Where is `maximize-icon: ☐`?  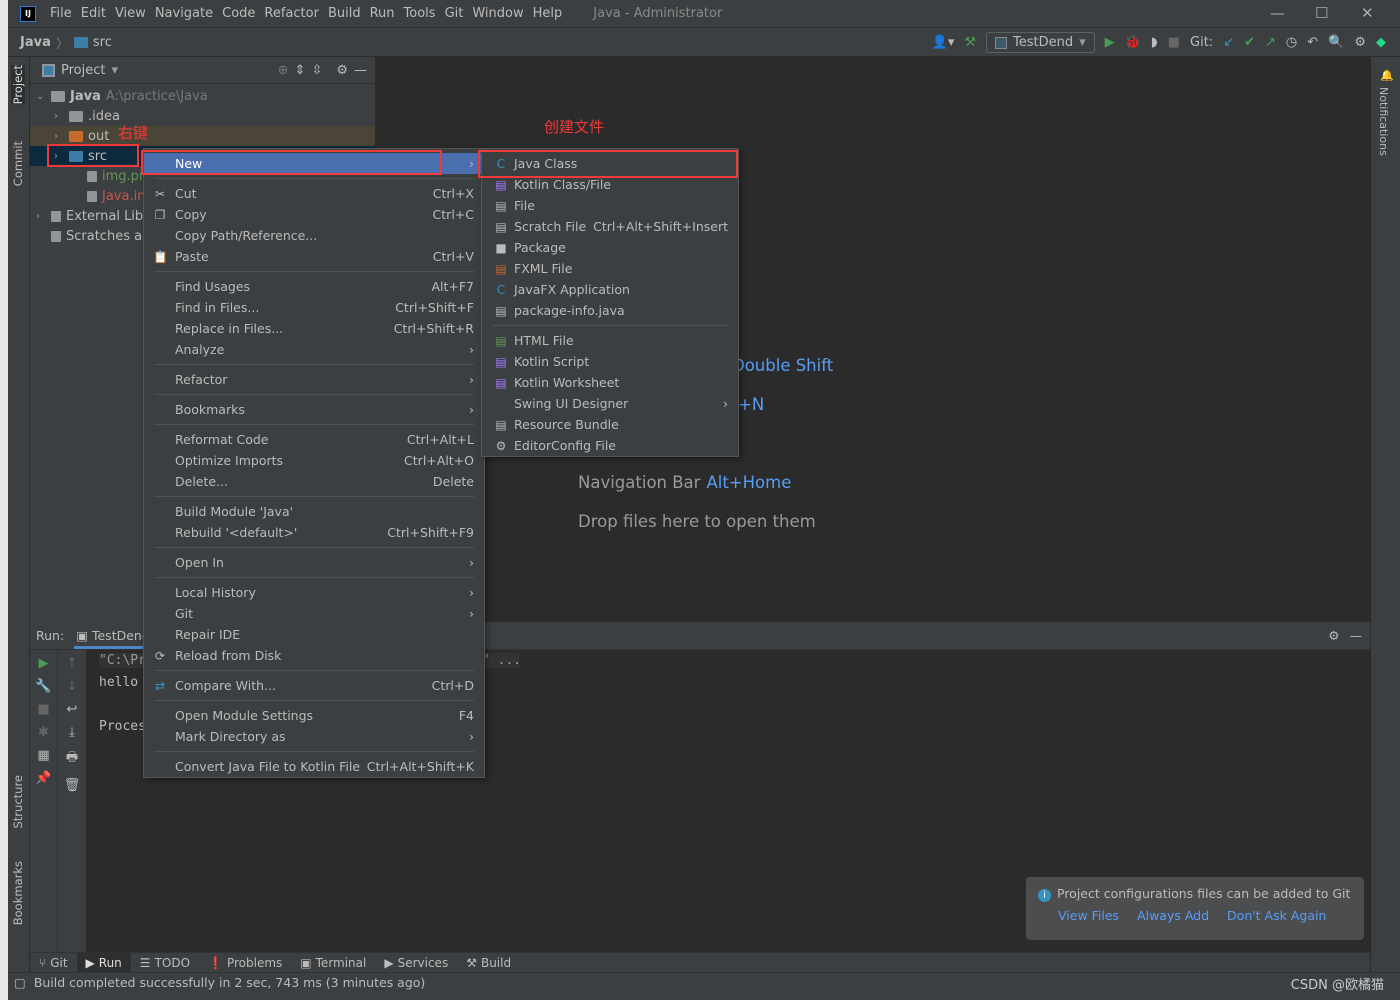 maximize-icon: ☐ is located at coordinates (1321, 13).